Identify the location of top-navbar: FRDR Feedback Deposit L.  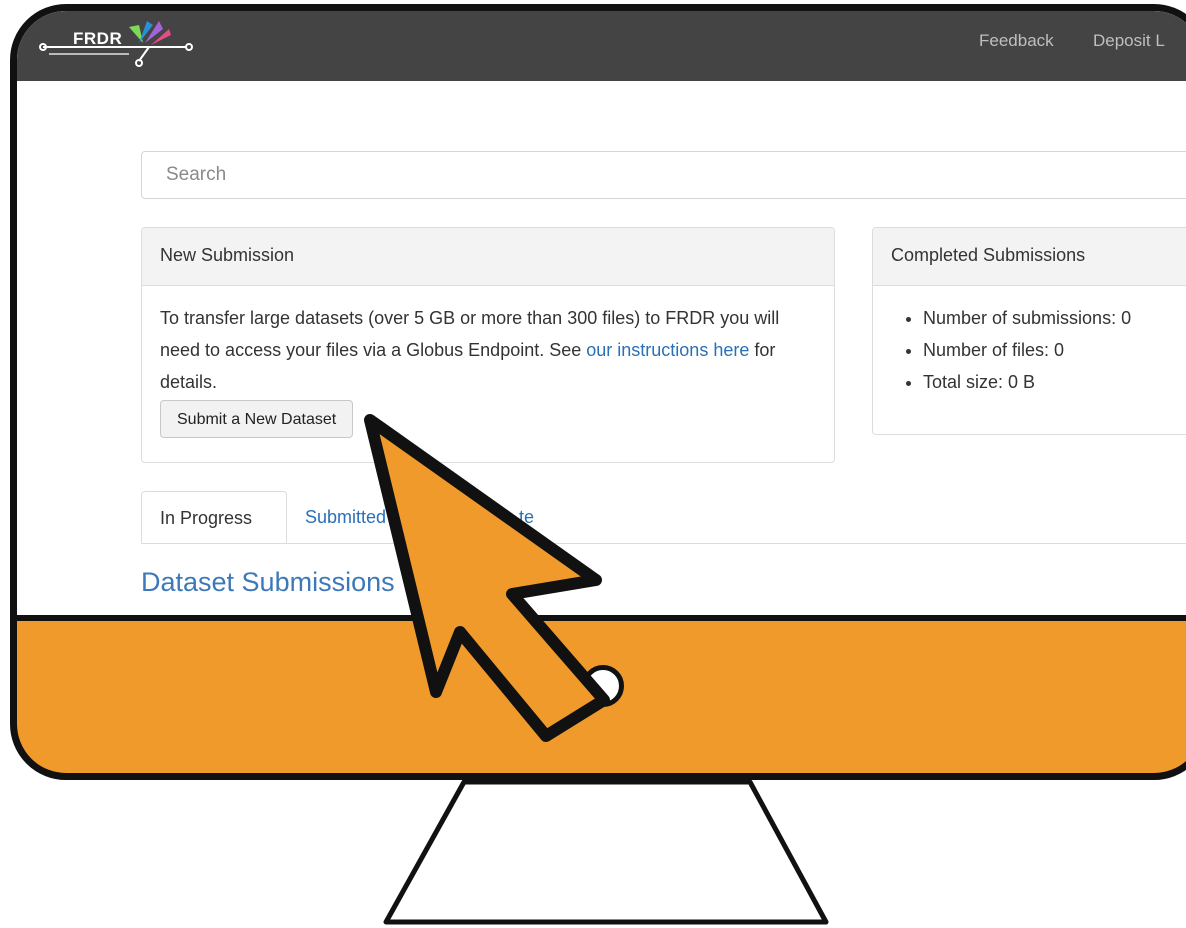
(601, 46).